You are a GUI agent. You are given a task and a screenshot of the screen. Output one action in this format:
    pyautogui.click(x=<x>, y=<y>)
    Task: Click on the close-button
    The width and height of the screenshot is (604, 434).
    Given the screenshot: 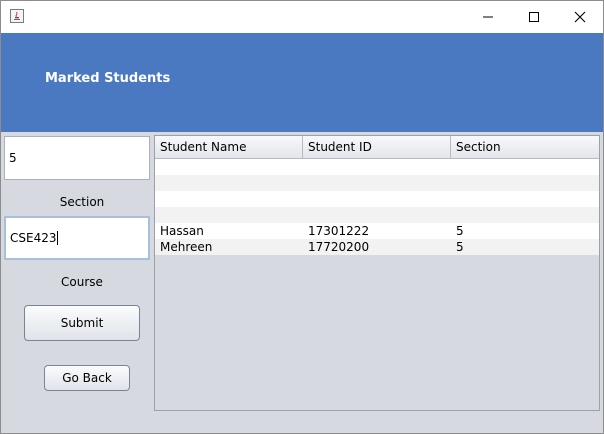 What is the action you would take?
    pyautogui.click(x=580, y=17)
    